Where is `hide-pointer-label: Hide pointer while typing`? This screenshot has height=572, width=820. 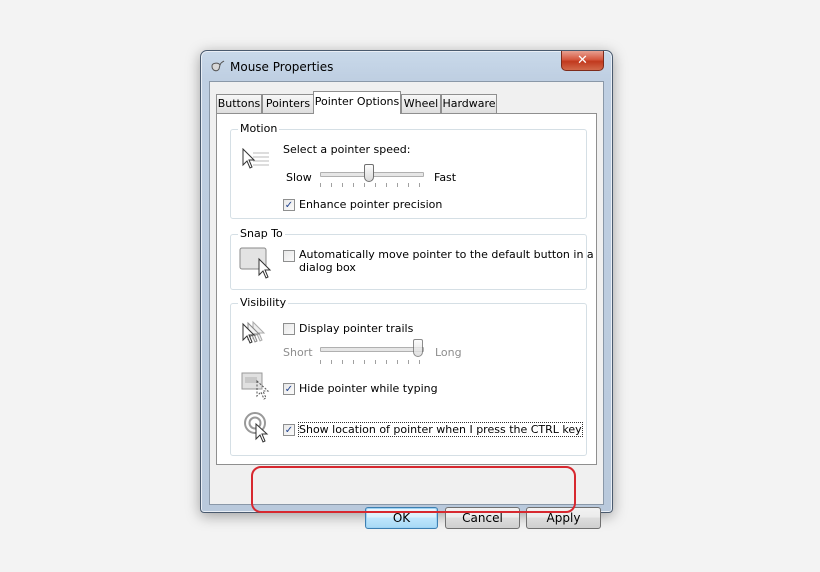 hide-pointer-label: Hide pointer while typing is located at coordinates (368, 388).